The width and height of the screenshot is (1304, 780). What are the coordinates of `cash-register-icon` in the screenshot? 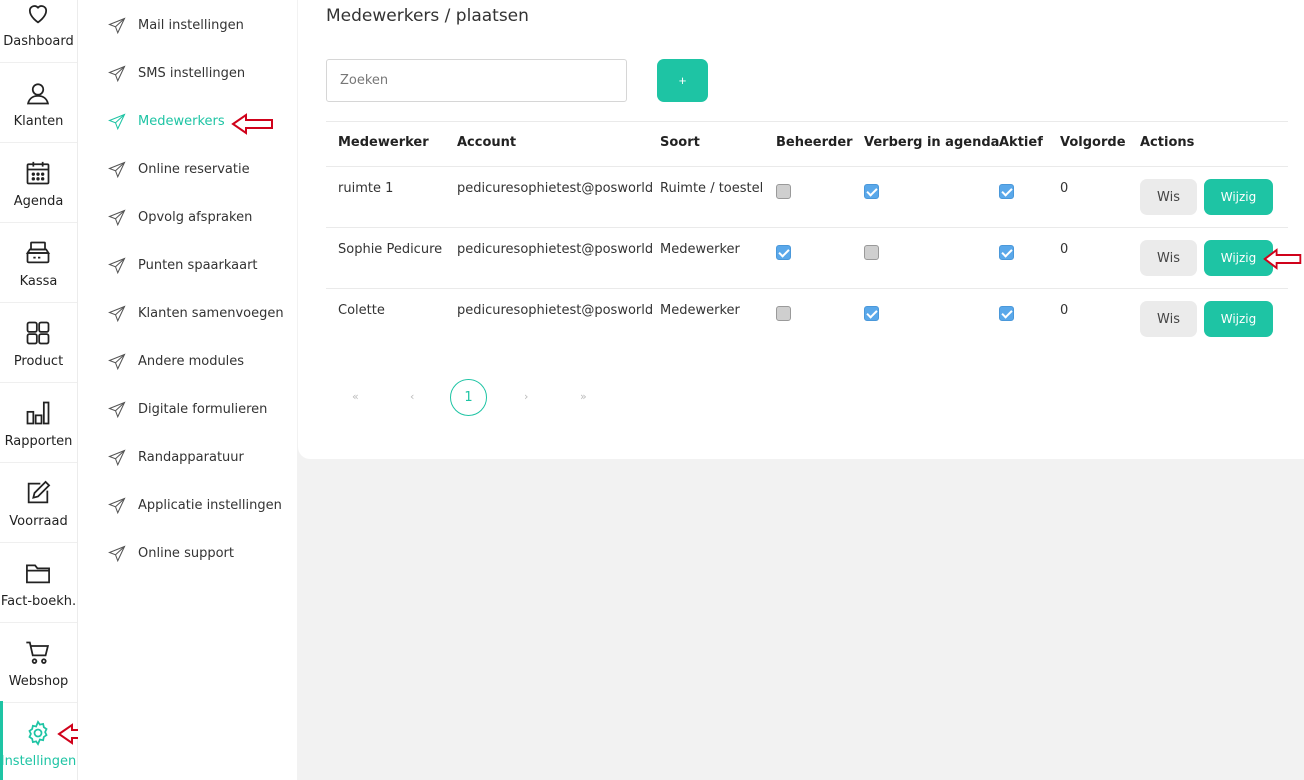 It's located at (38, 253).